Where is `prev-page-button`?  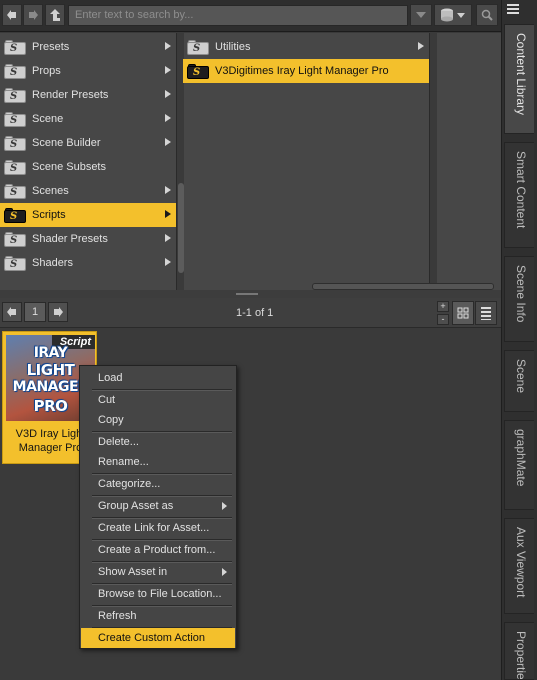
prev-page-button is located at coordinates (12, 312).